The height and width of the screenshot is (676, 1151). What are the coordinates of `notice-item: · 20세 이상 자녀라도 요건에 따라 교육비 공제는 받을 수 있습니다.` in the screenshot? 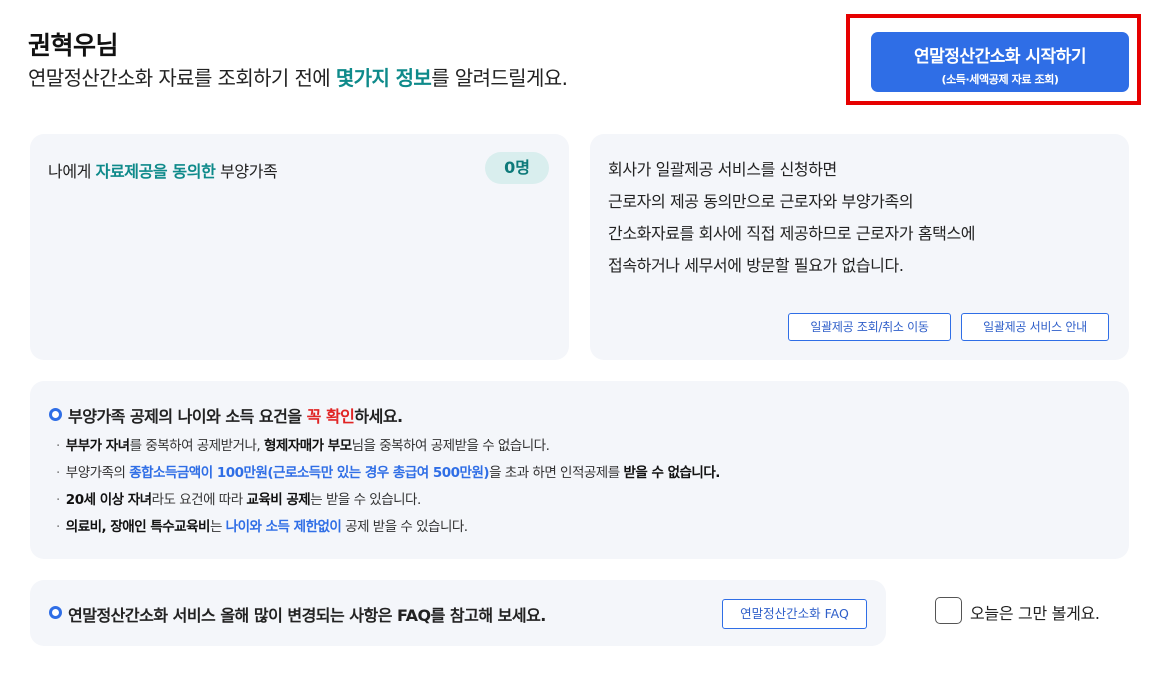 It's located at (388, 500).